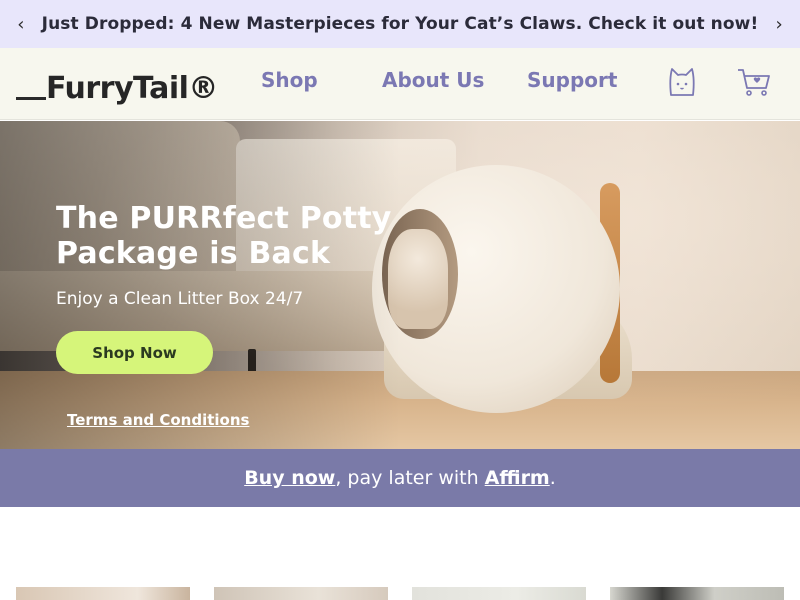  What do you see at coordinates (134, 352) in the screenshot?
I see `shop-now-button: Shop Now` at bounding box center [134, 352].